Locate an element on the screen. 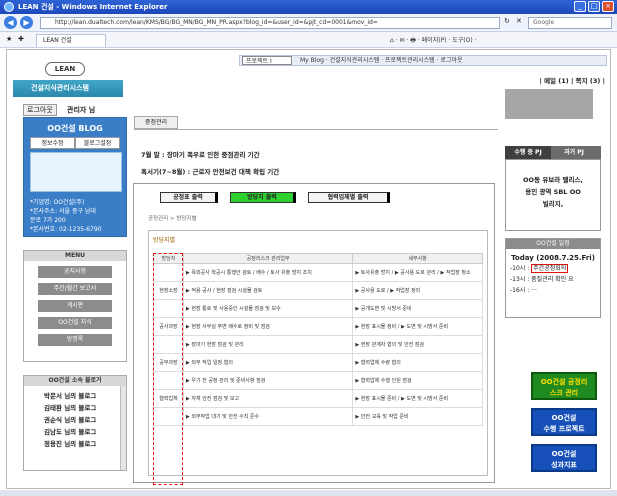  window-title: LEAN 건설 - Windows Internet Explorer is located at coordinates (93, 7).